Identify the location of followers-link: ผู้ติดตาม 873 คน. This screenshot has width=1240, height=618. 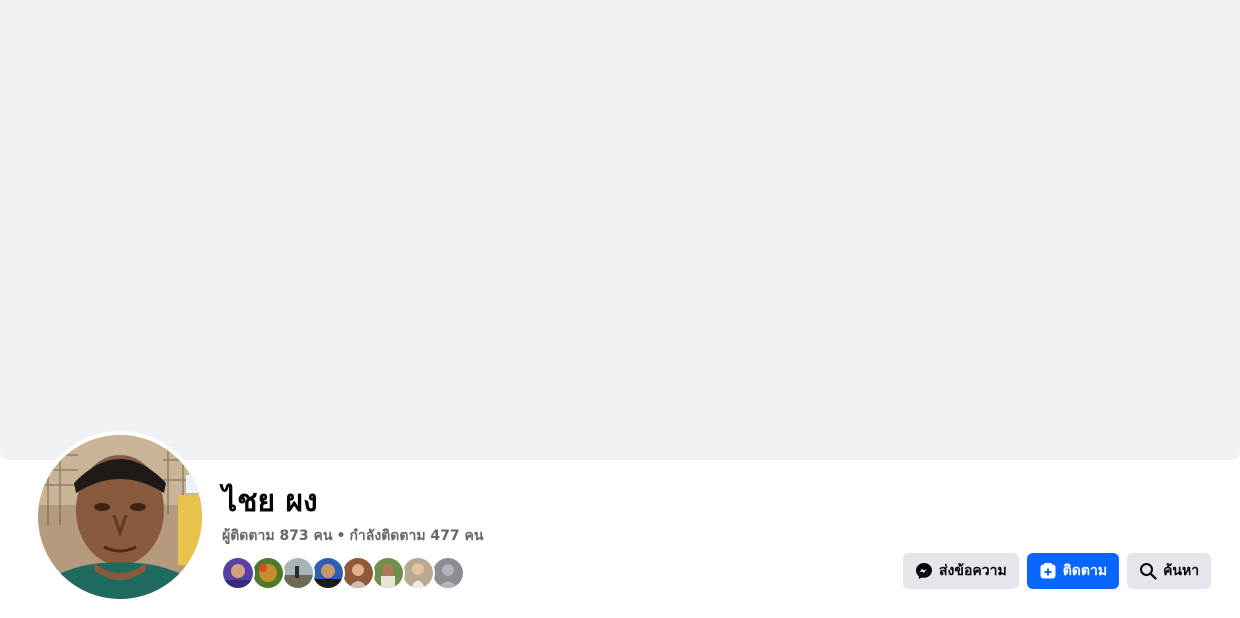
(277, 536).